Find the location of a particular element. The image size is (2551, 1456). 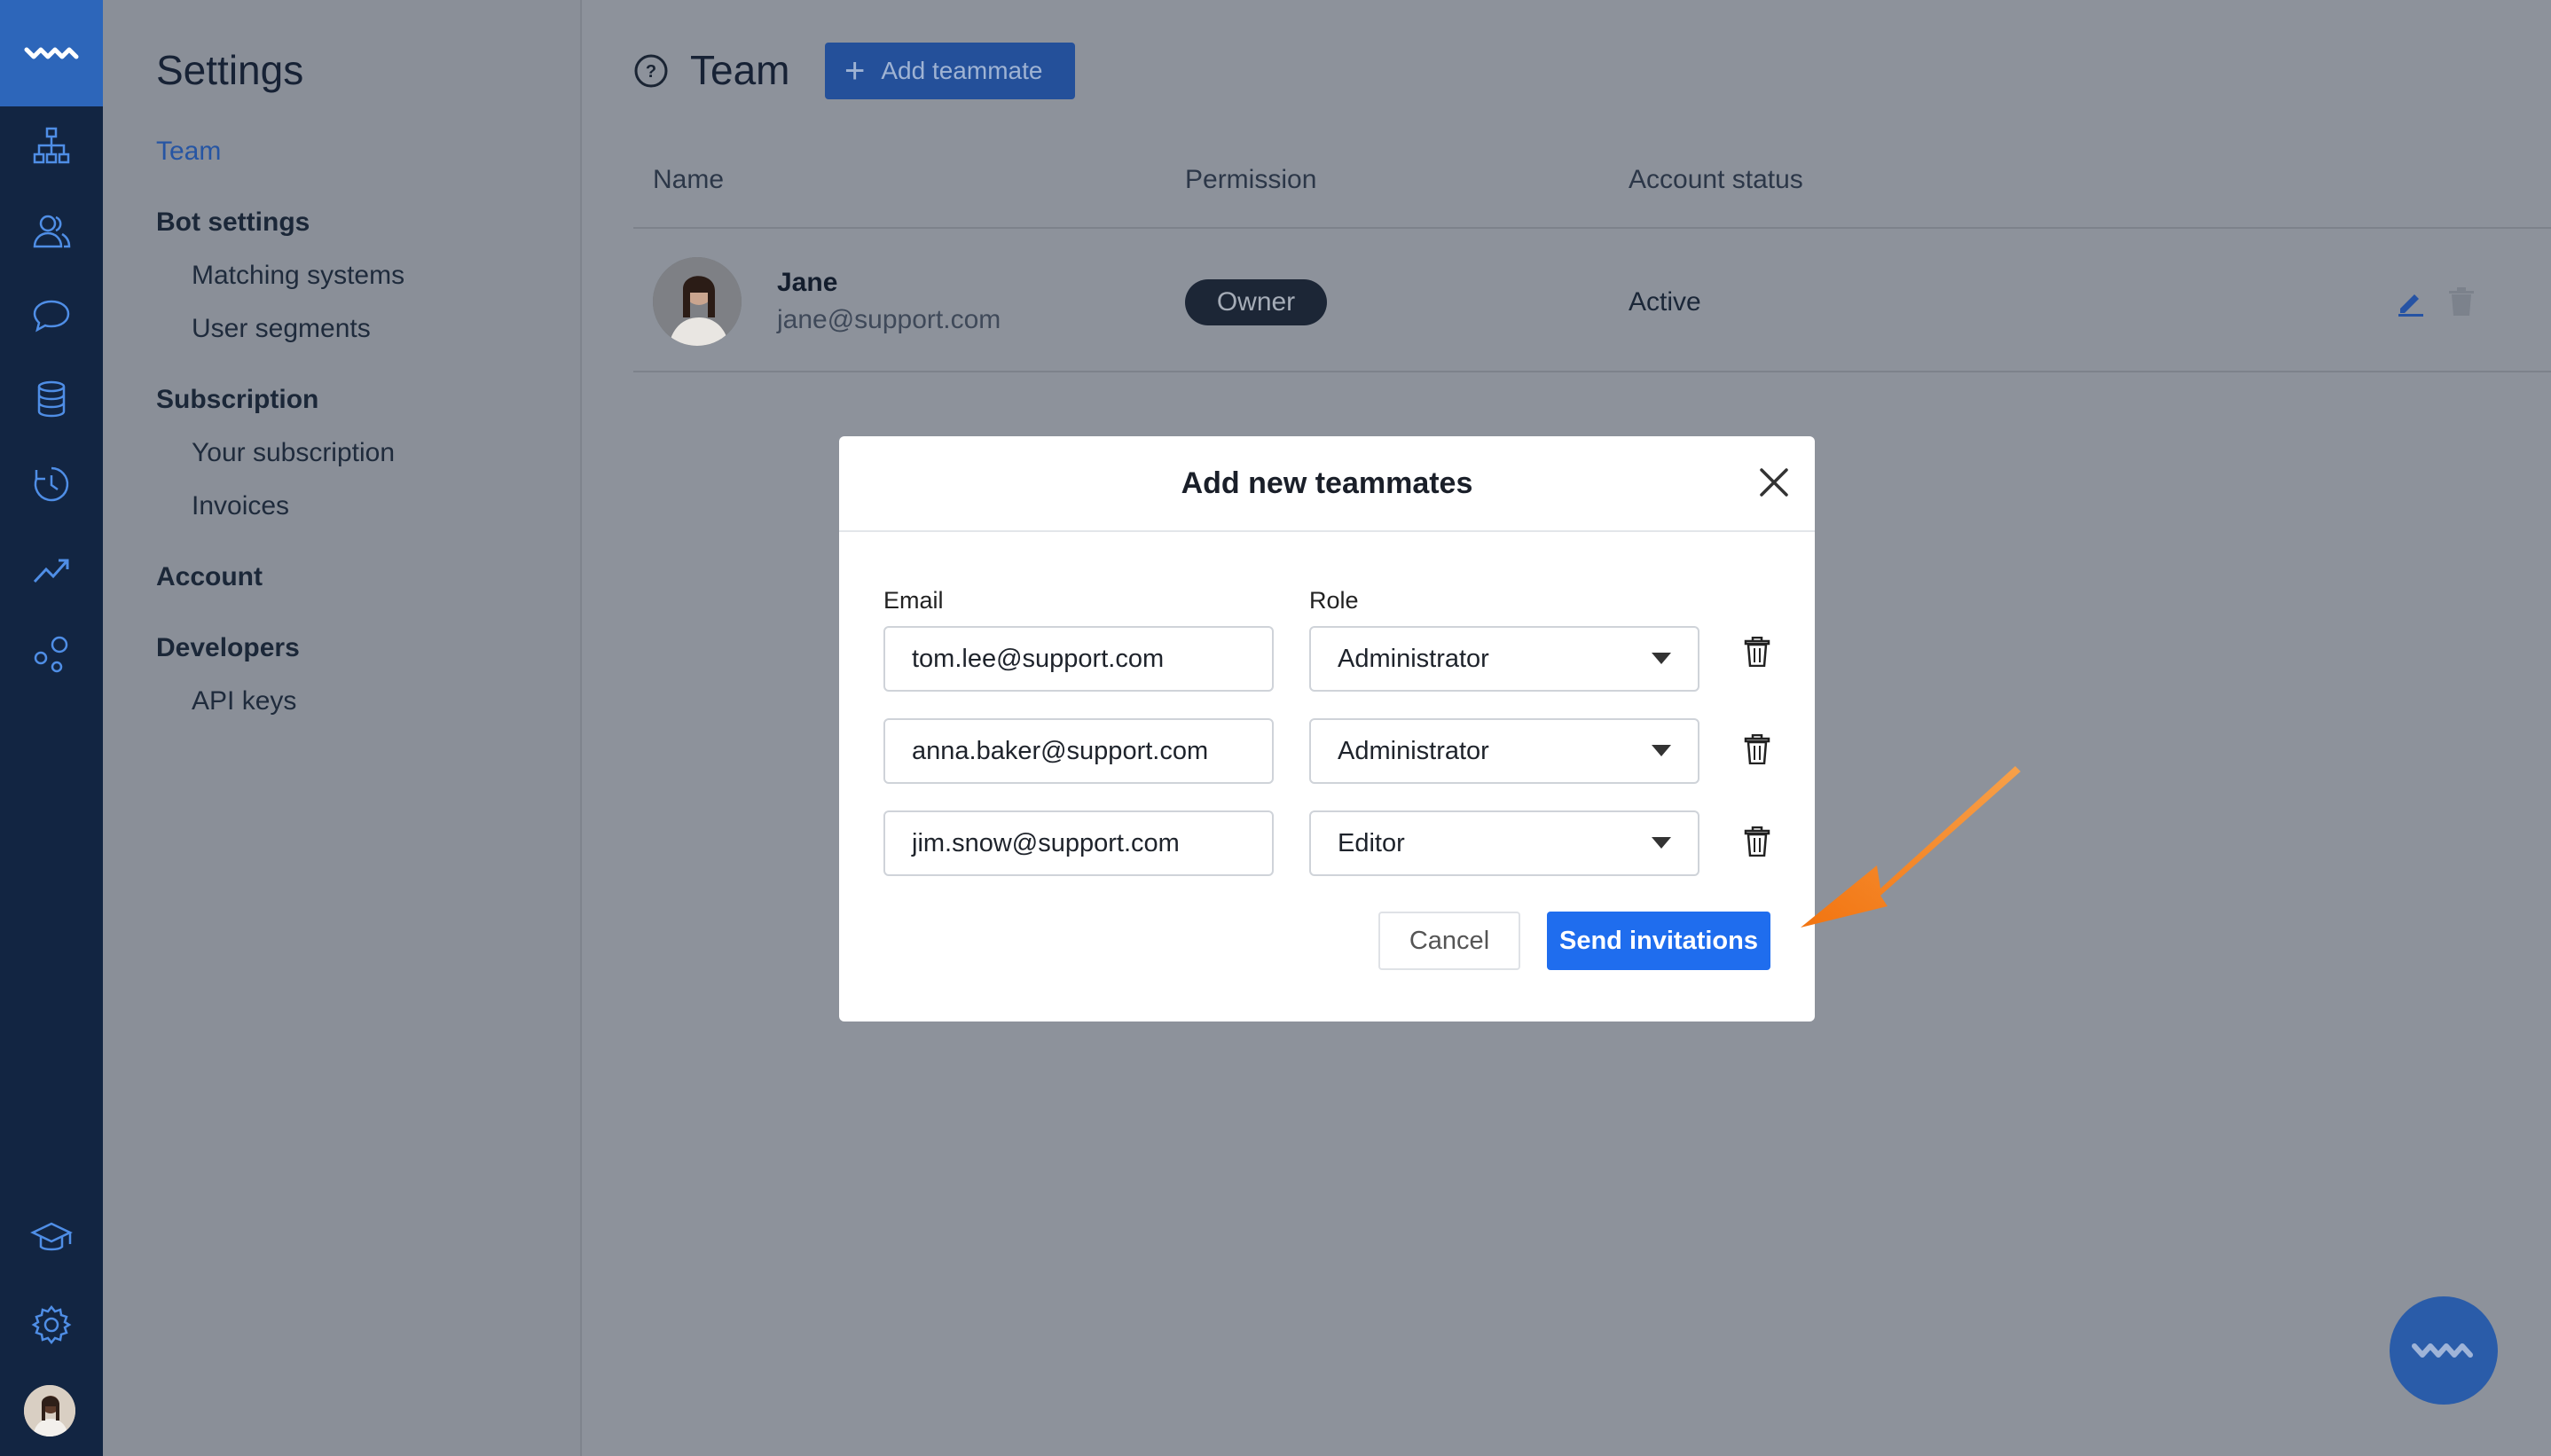

email-field: jim.snow@support.com is located at coordinates (1078, 843).